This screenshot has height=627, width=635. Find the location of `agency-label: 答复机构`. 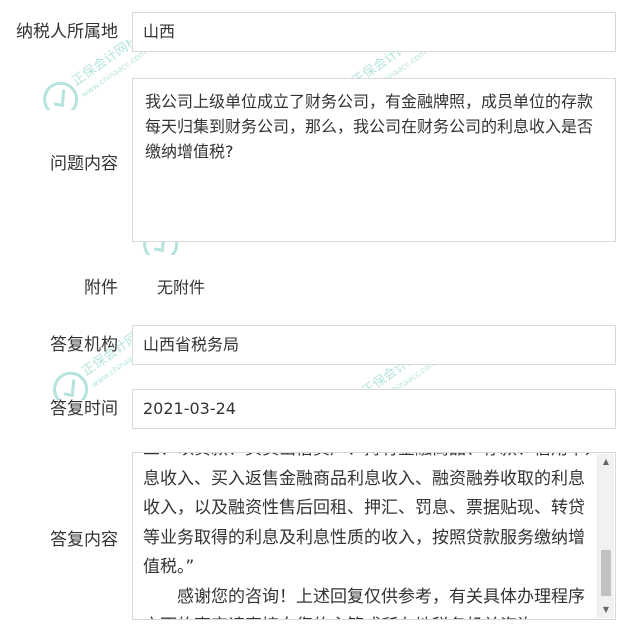

agency-label: 答复机构 is located at coordinates (84, 345).